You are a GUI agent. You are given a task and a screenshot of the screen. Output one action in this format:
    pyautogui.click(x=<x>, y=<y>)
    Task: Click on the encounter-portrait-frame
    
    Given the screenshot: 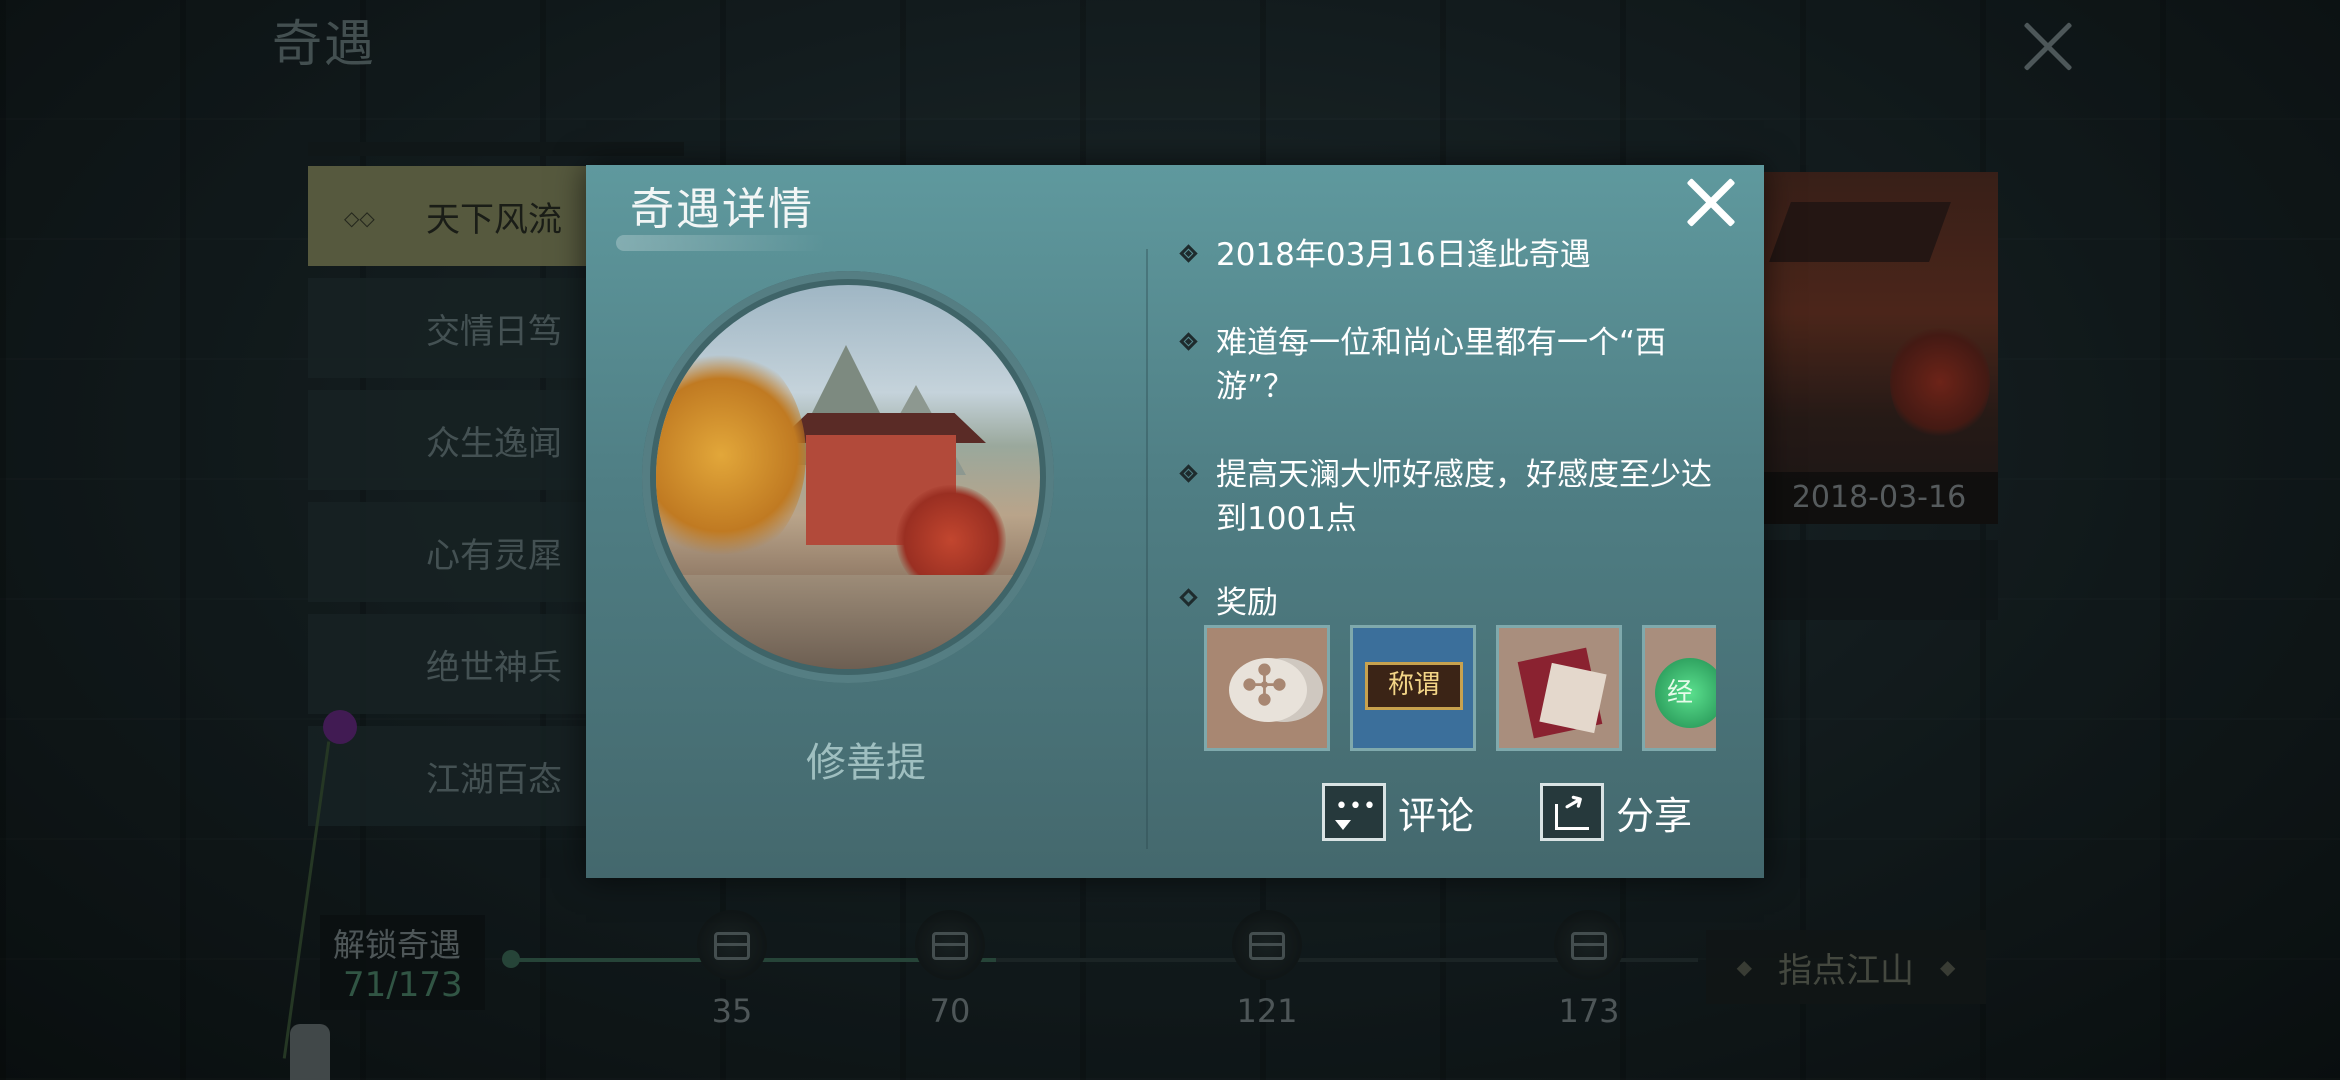 What is the action you would take?
    pyautogui.click(x=848, y=477)
    